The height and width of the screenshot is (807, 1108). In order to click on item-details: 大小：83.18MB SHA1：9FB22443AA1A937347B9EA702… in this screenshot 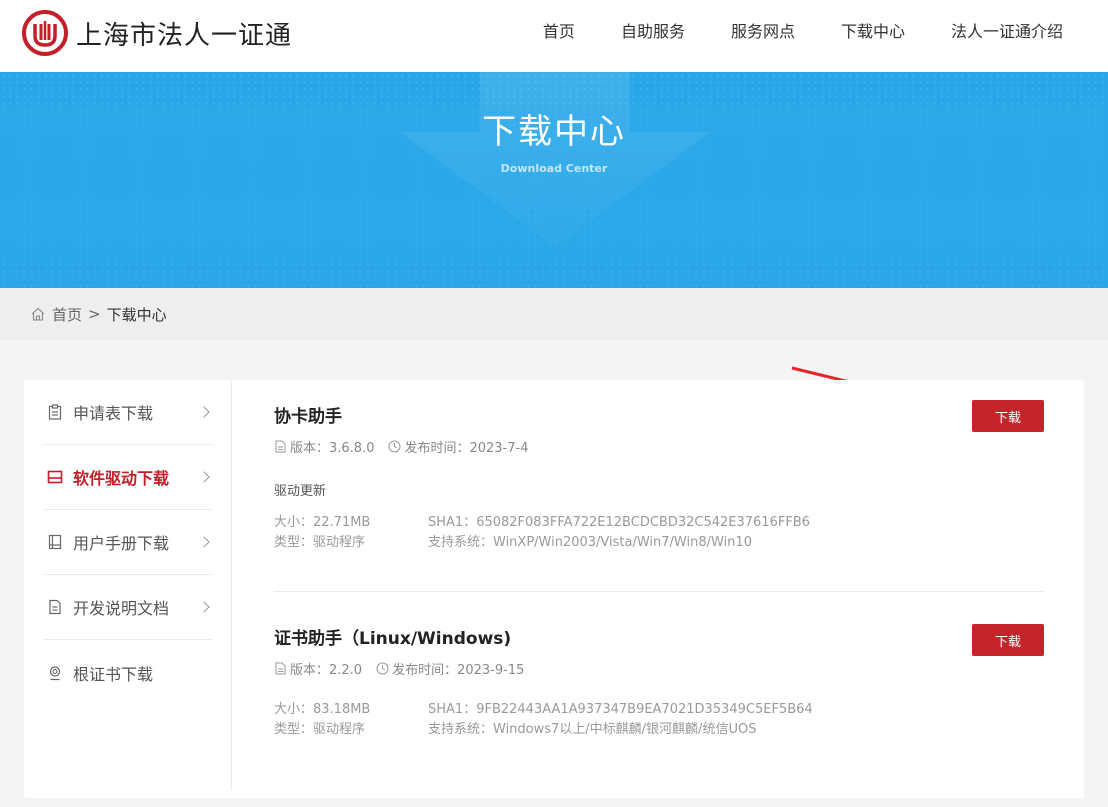, I will do `click(659, 720)`.